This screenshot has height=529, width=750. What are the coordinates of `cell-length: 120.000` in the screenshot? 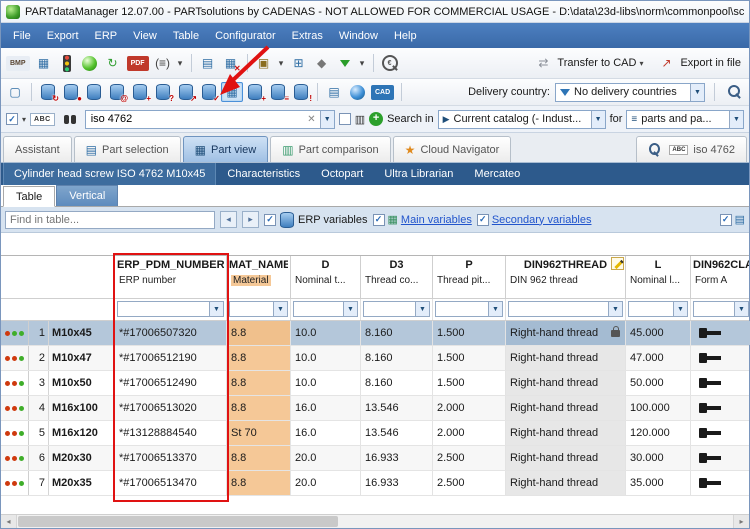 It's located at (658, 433).